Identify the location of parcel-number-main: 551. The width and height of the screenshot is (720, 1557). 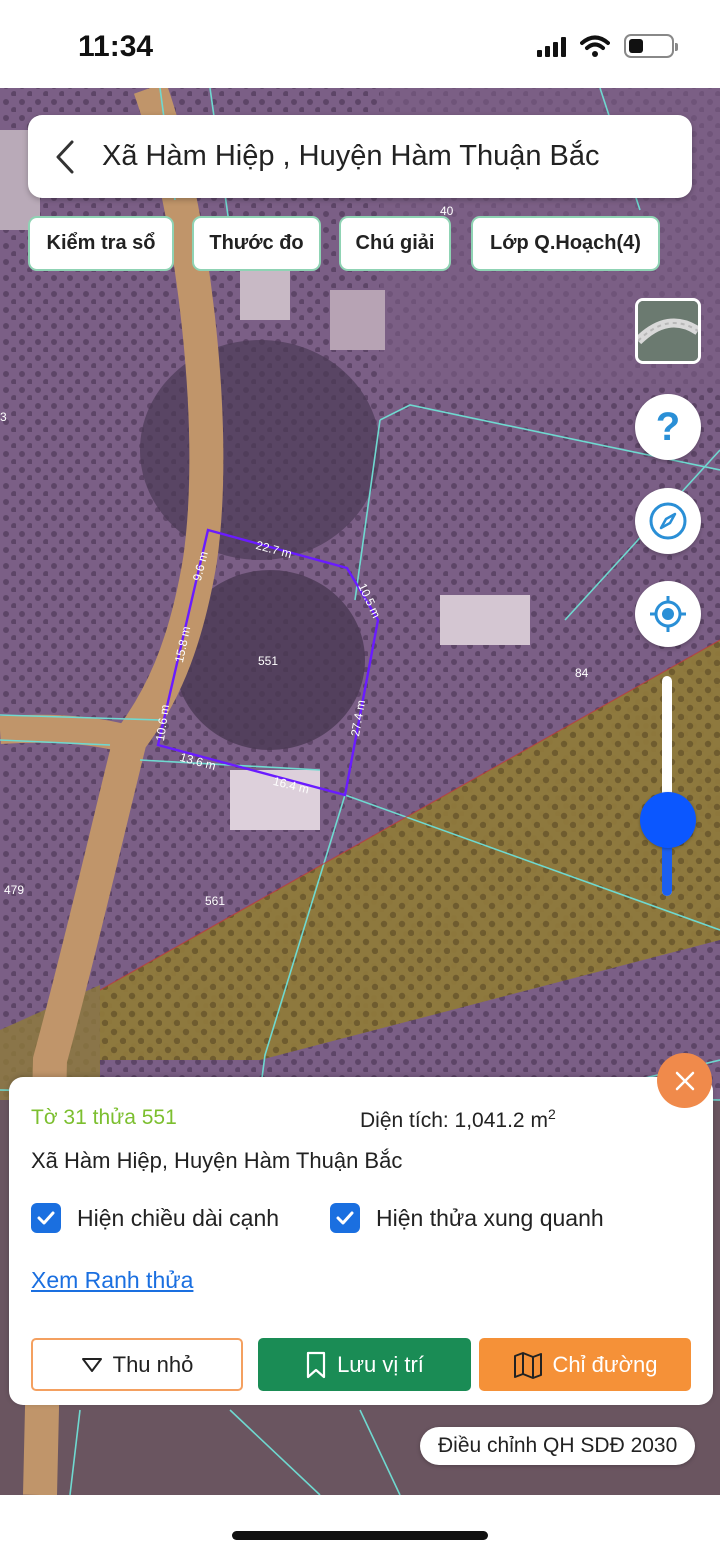
(268, 661).